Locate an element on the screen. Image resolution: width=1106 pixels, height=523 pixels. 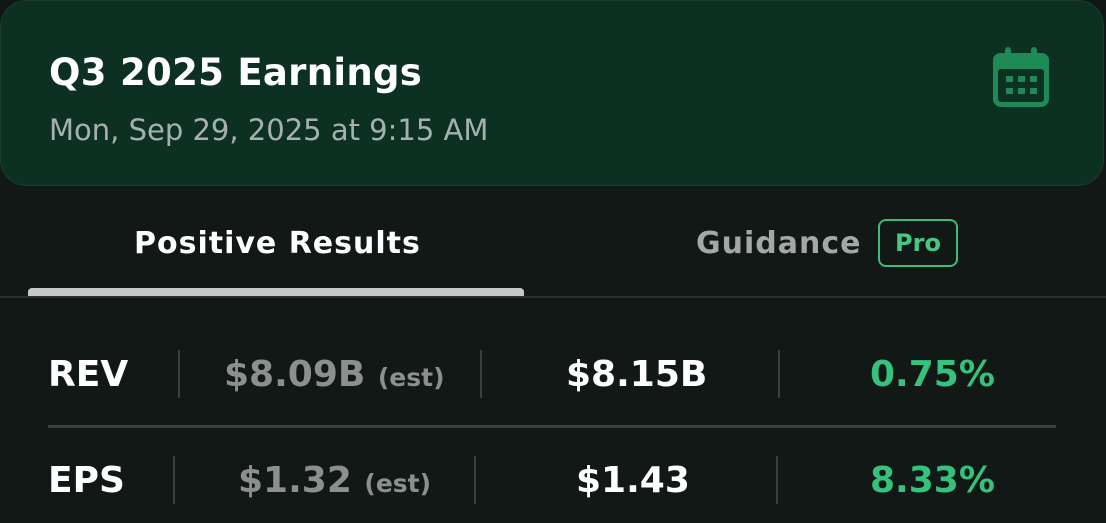
estimate-value: $1.32 (est) is located at coordinates (334, 480).